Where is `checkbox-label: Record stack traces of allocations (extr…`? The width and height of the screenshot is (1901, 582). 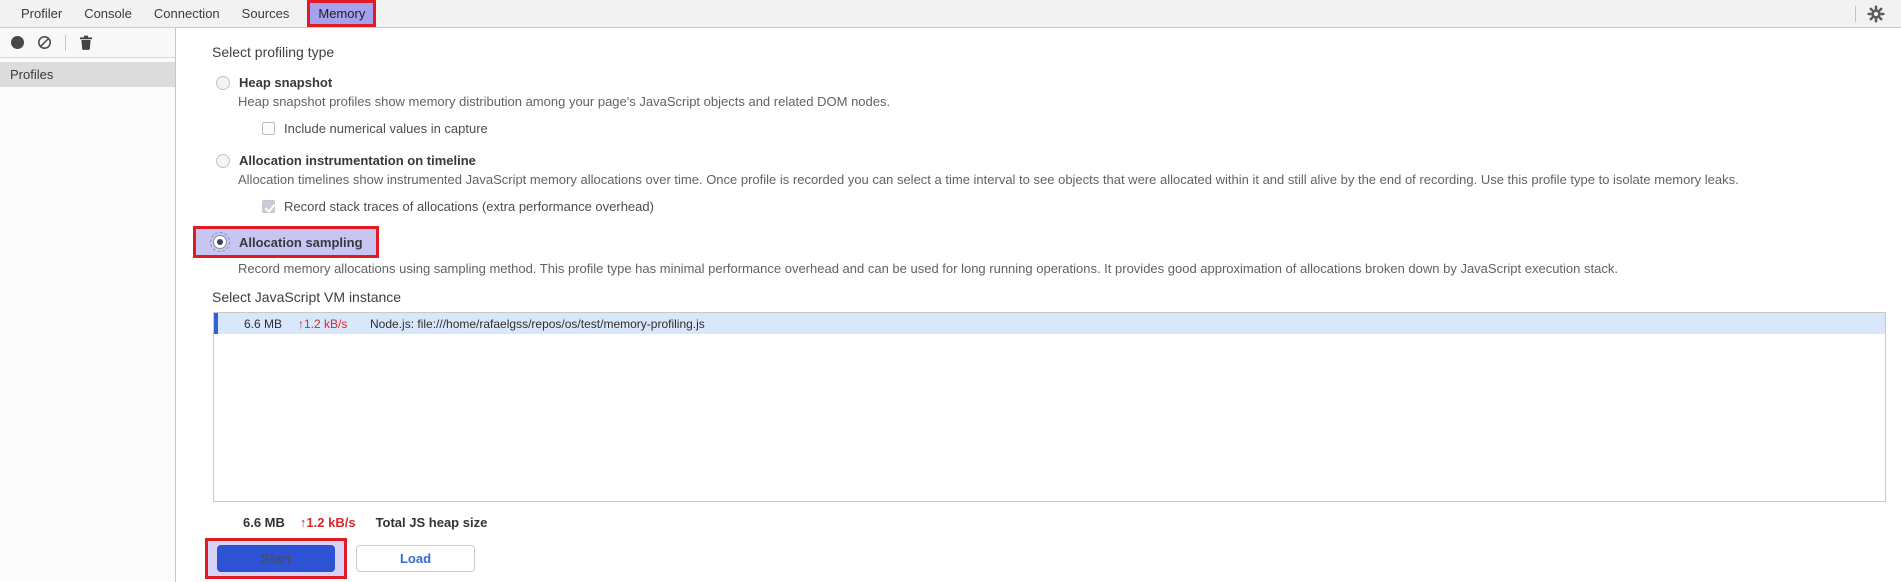
checkbox-label: Record stack traces of allocations (extr… is located at coordinates (469, 206).